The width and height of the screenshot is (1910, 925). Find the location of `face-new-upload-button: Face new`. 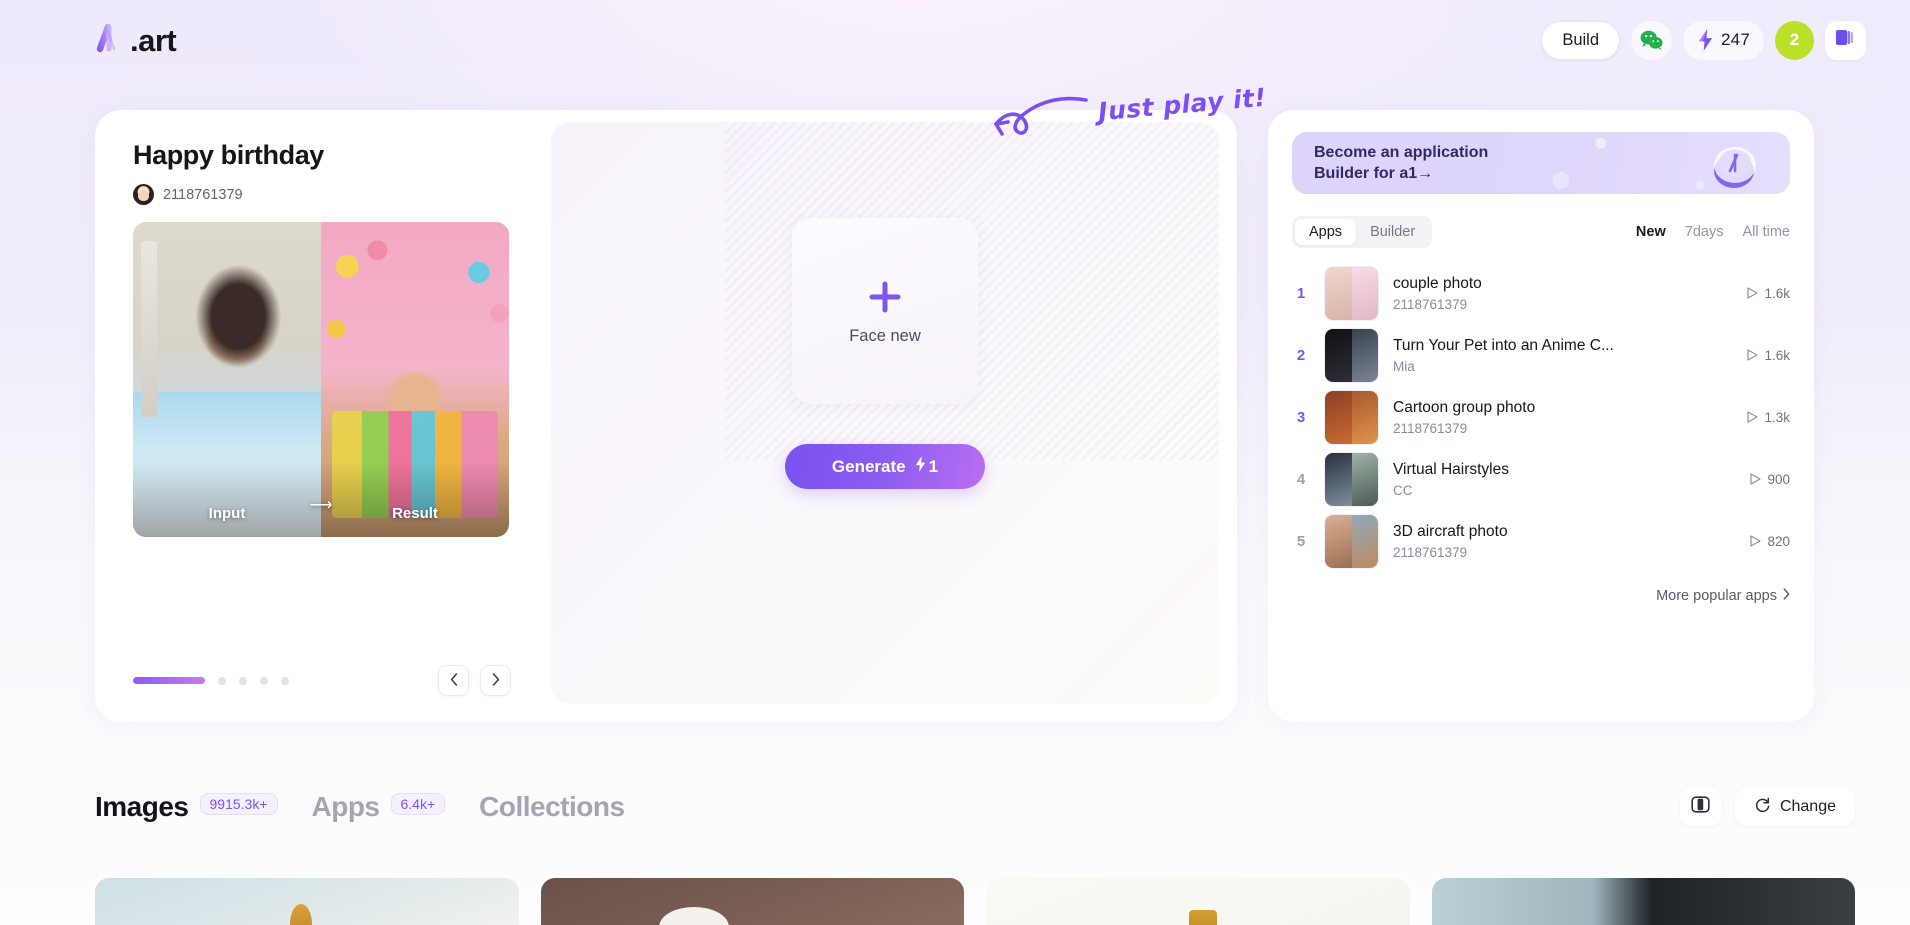

face-new-upload-button: Face new is located at coordinates (885, 311).